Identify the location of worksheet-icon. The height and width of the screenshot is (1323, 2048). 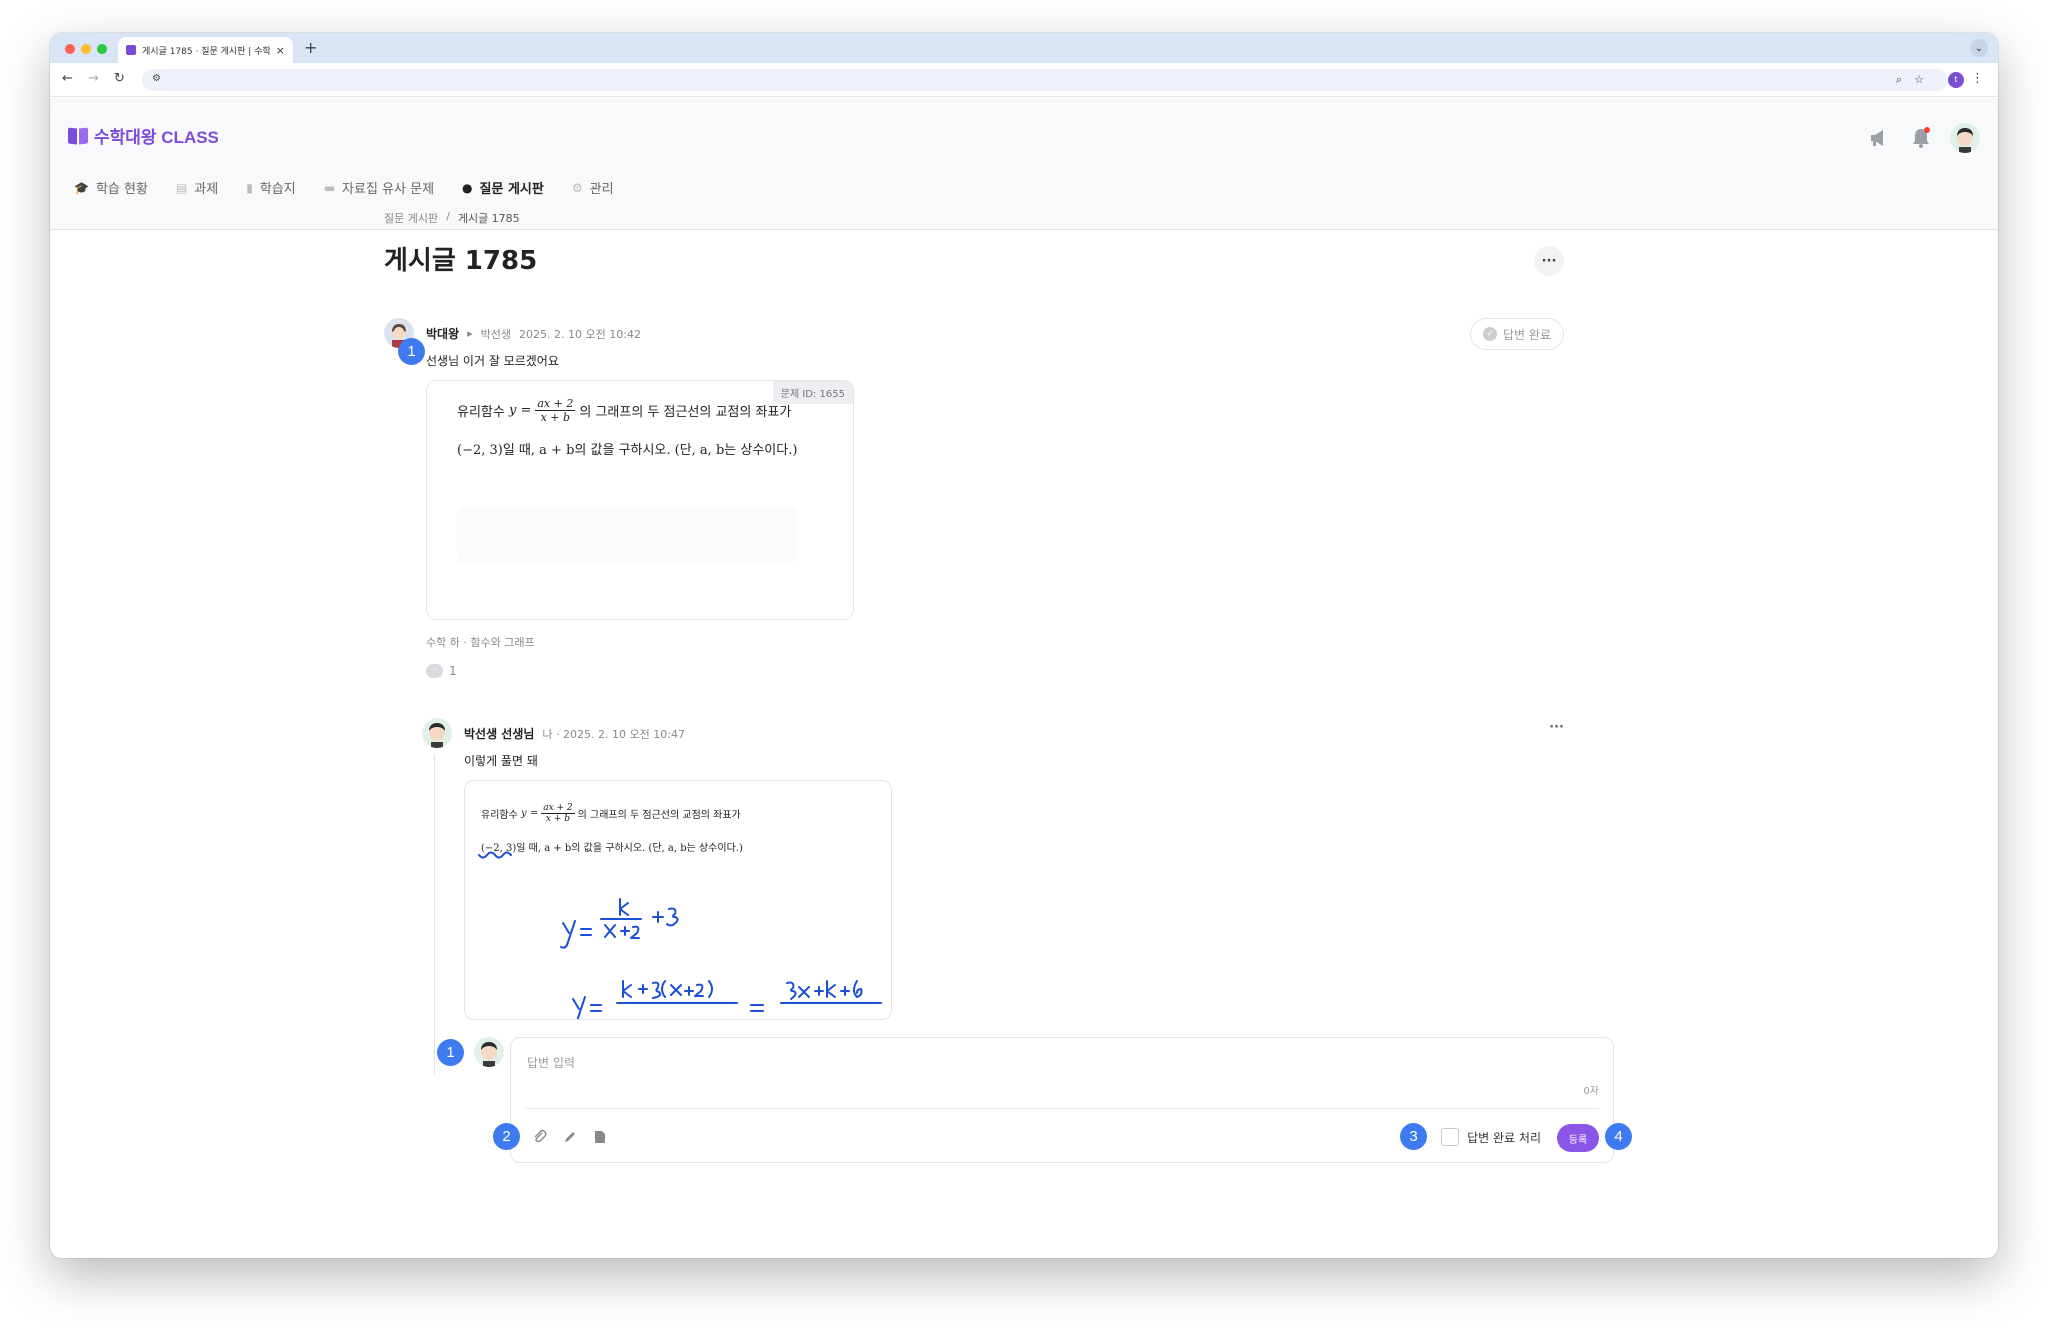
(600, 1139).